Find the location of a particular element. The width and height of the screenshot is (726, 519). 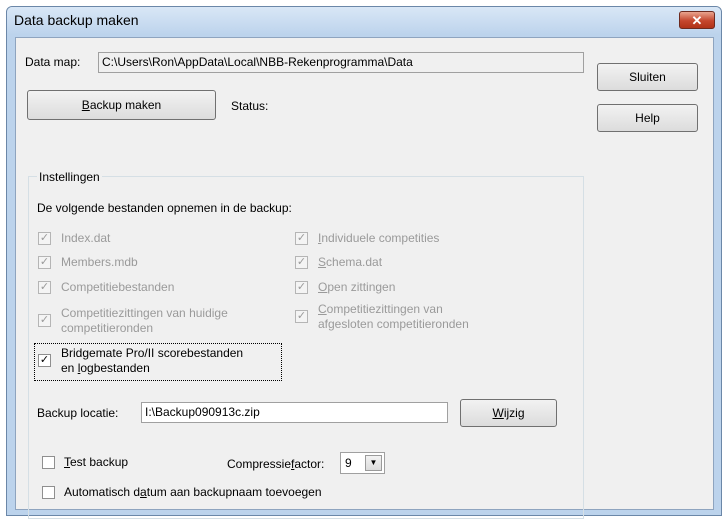

change-button: Wijzig is located at coordinates (508, 413).